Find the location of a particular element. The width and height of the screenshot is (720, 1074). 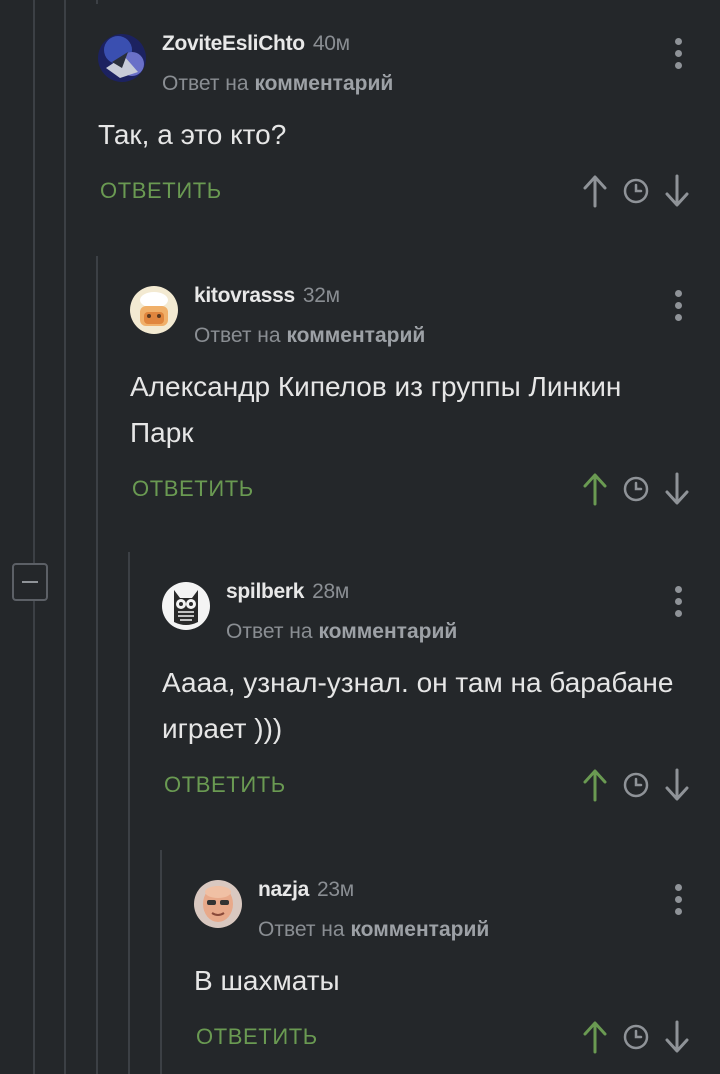

comment-text: В шахматы is located at coordinates (267, 980).